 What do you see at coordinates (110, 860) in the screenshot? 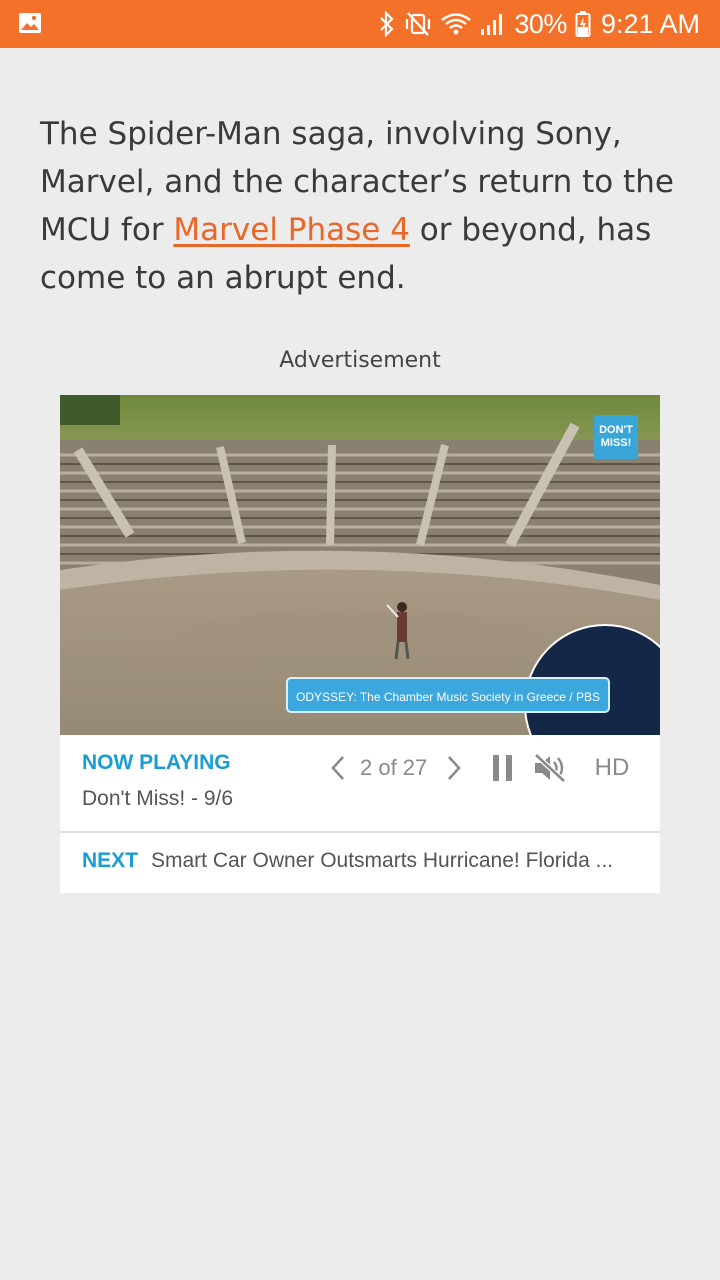
I see `next-label: NEXT` at bounding box center [110, 860].